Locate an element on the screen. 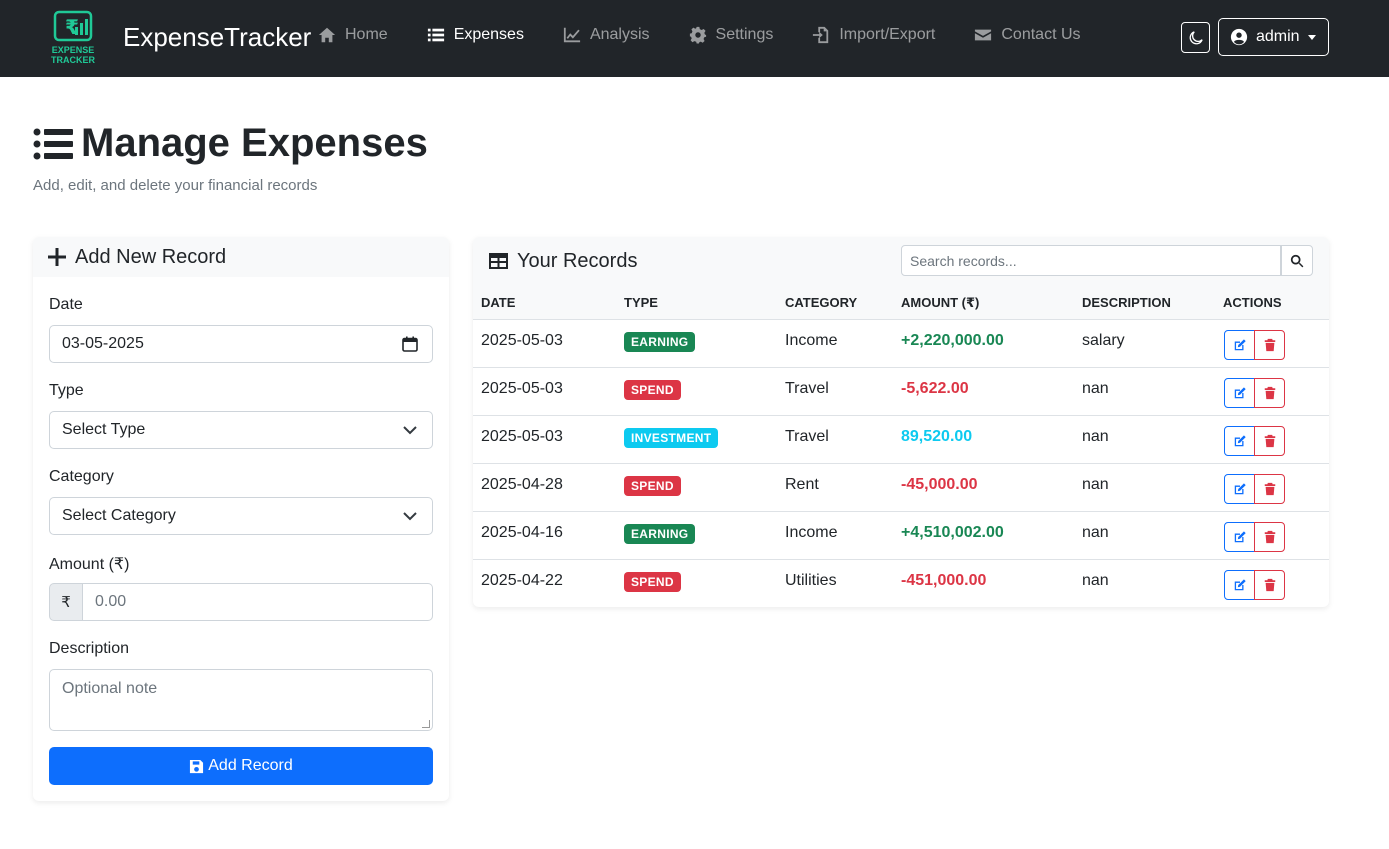 The height and width of the screenshot is (849, 1389). nav-analysis: Analysis is located at coordinates (606, 35).